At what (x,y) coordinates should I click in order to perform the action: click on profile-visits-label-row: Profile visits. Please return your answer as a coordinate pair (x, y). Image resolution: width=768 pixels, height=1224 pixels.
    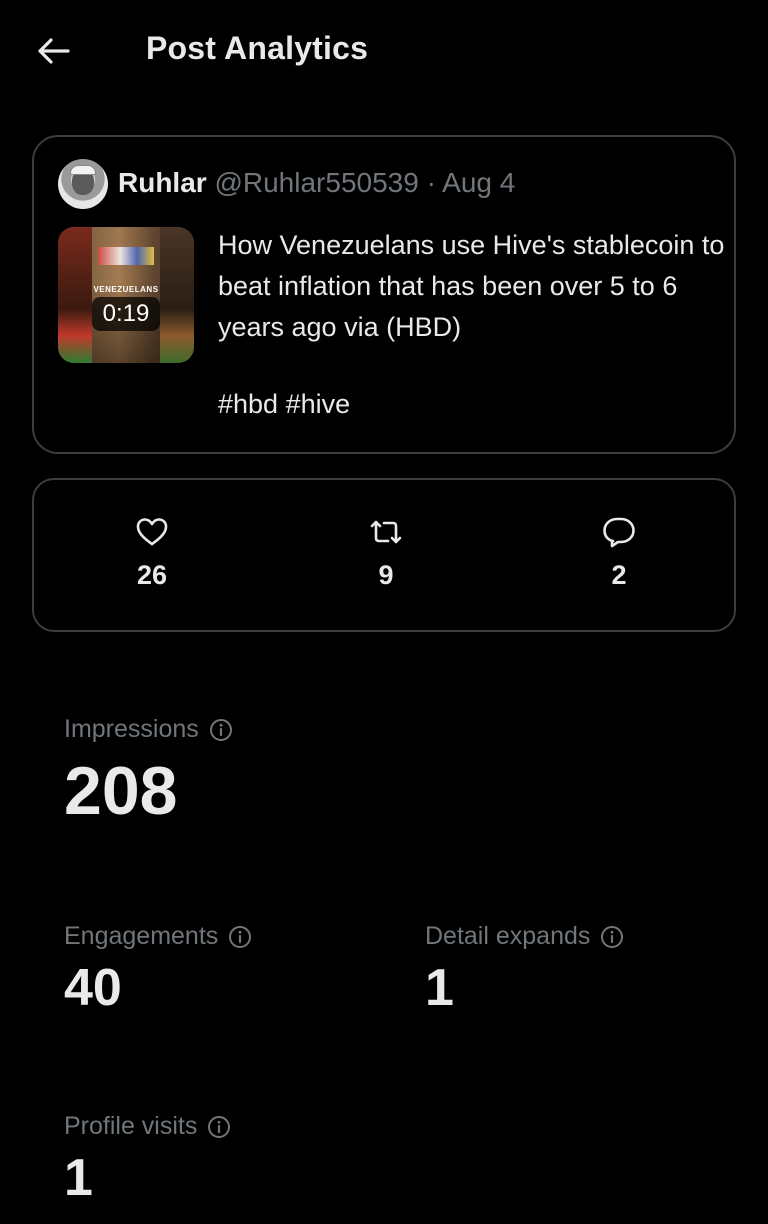
    Looking at the image, I should click on (147, 1126).